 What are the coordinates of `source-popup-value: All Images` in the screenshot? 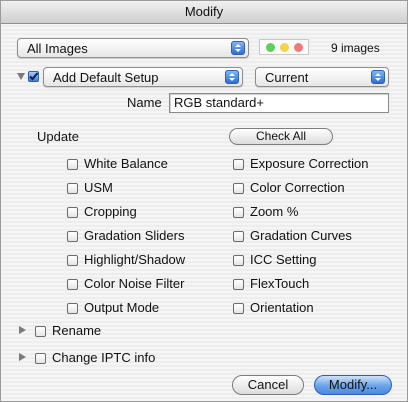 It's located at (57, 48).